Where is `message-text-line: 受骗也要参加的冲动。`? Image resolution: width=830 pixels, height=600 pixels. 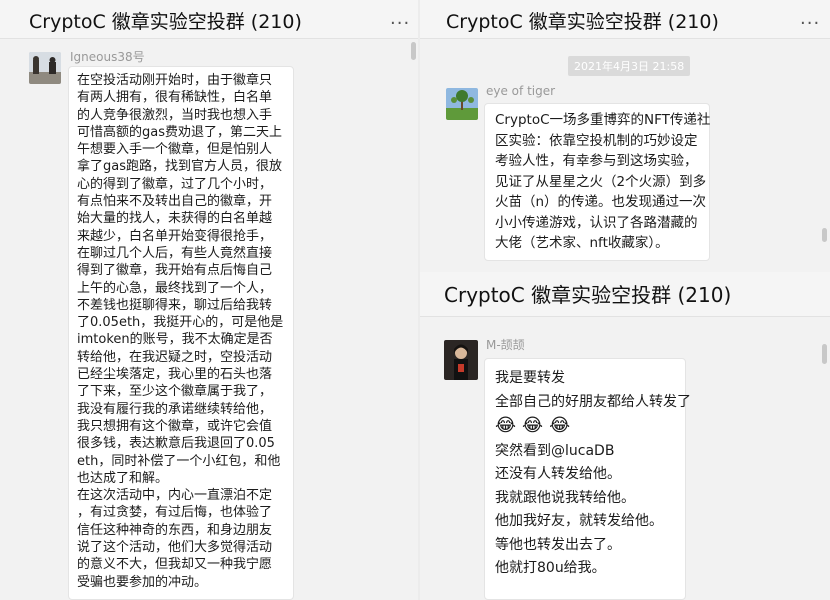
message-text-line: 受骗也要参加的冲动。 is located at coordinates (142, 582).